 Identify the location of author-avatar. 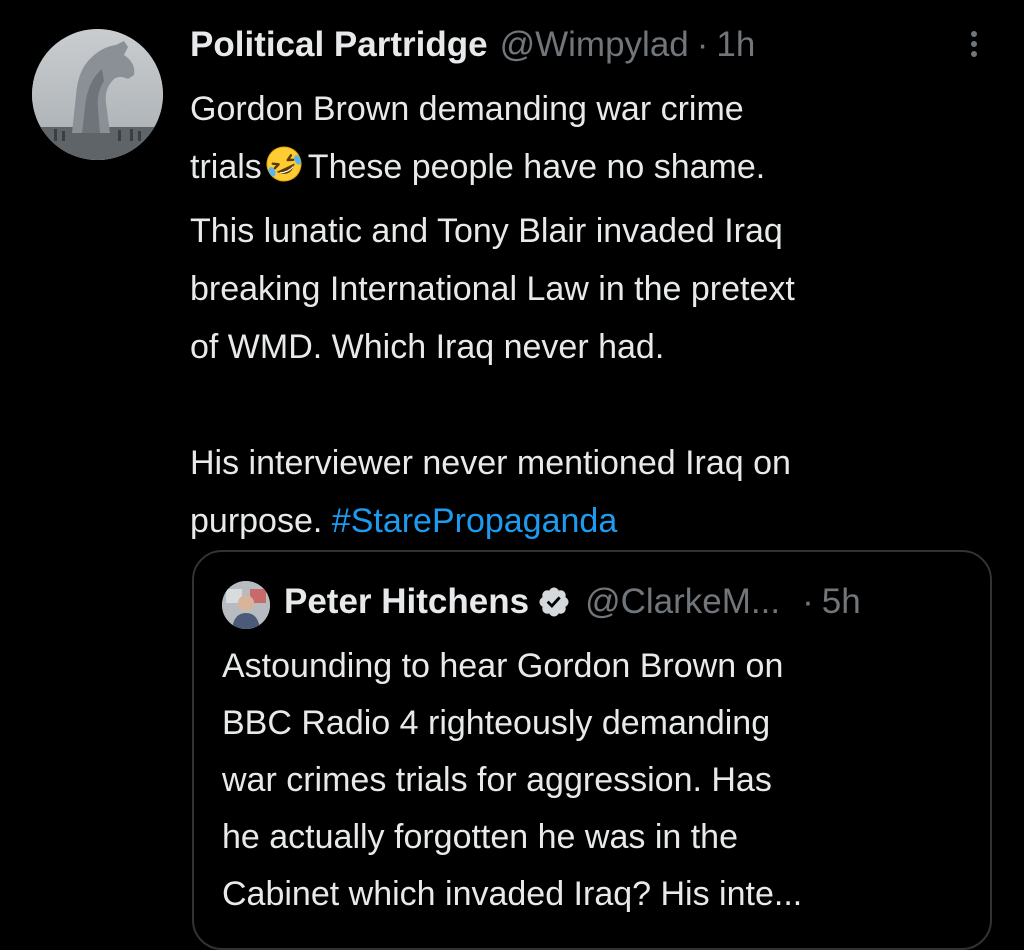
(97, 94).